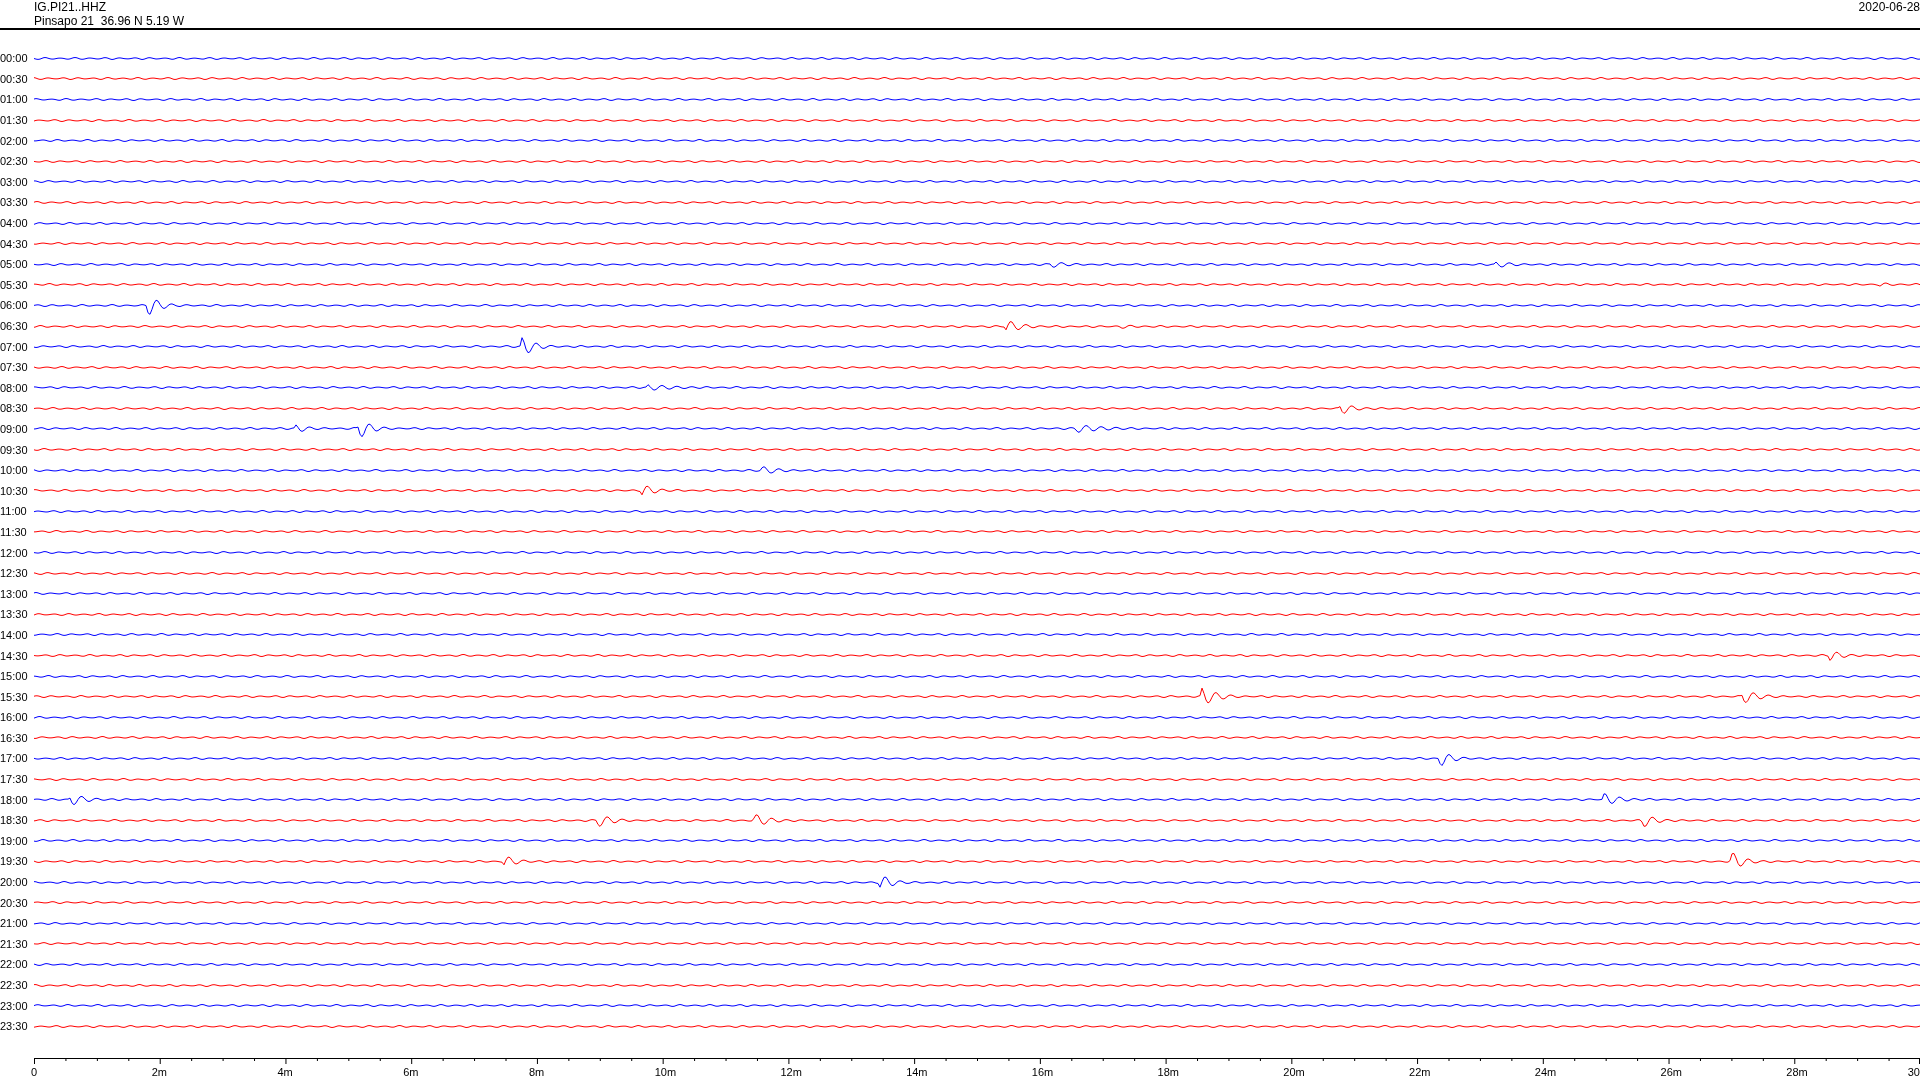 Image resolution: width=1920 pixels, height=1080 pixels. Describe the element at coordinates (14, 676) in the screenshot. I see `time-label: 15:00` at that location.